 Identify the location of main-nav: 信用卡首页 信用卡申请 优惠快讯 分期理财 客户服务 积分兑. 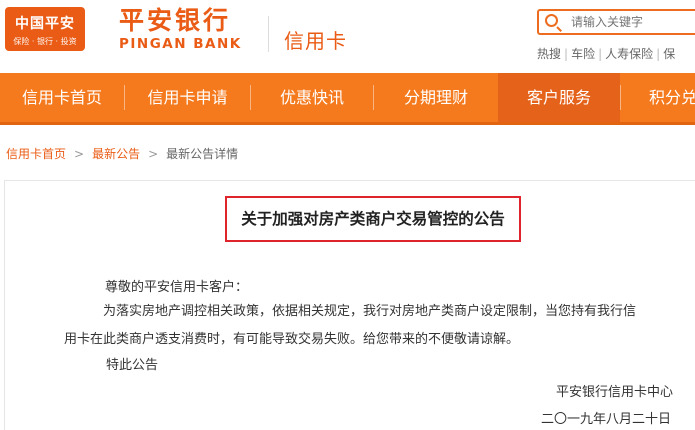
(347, 99).